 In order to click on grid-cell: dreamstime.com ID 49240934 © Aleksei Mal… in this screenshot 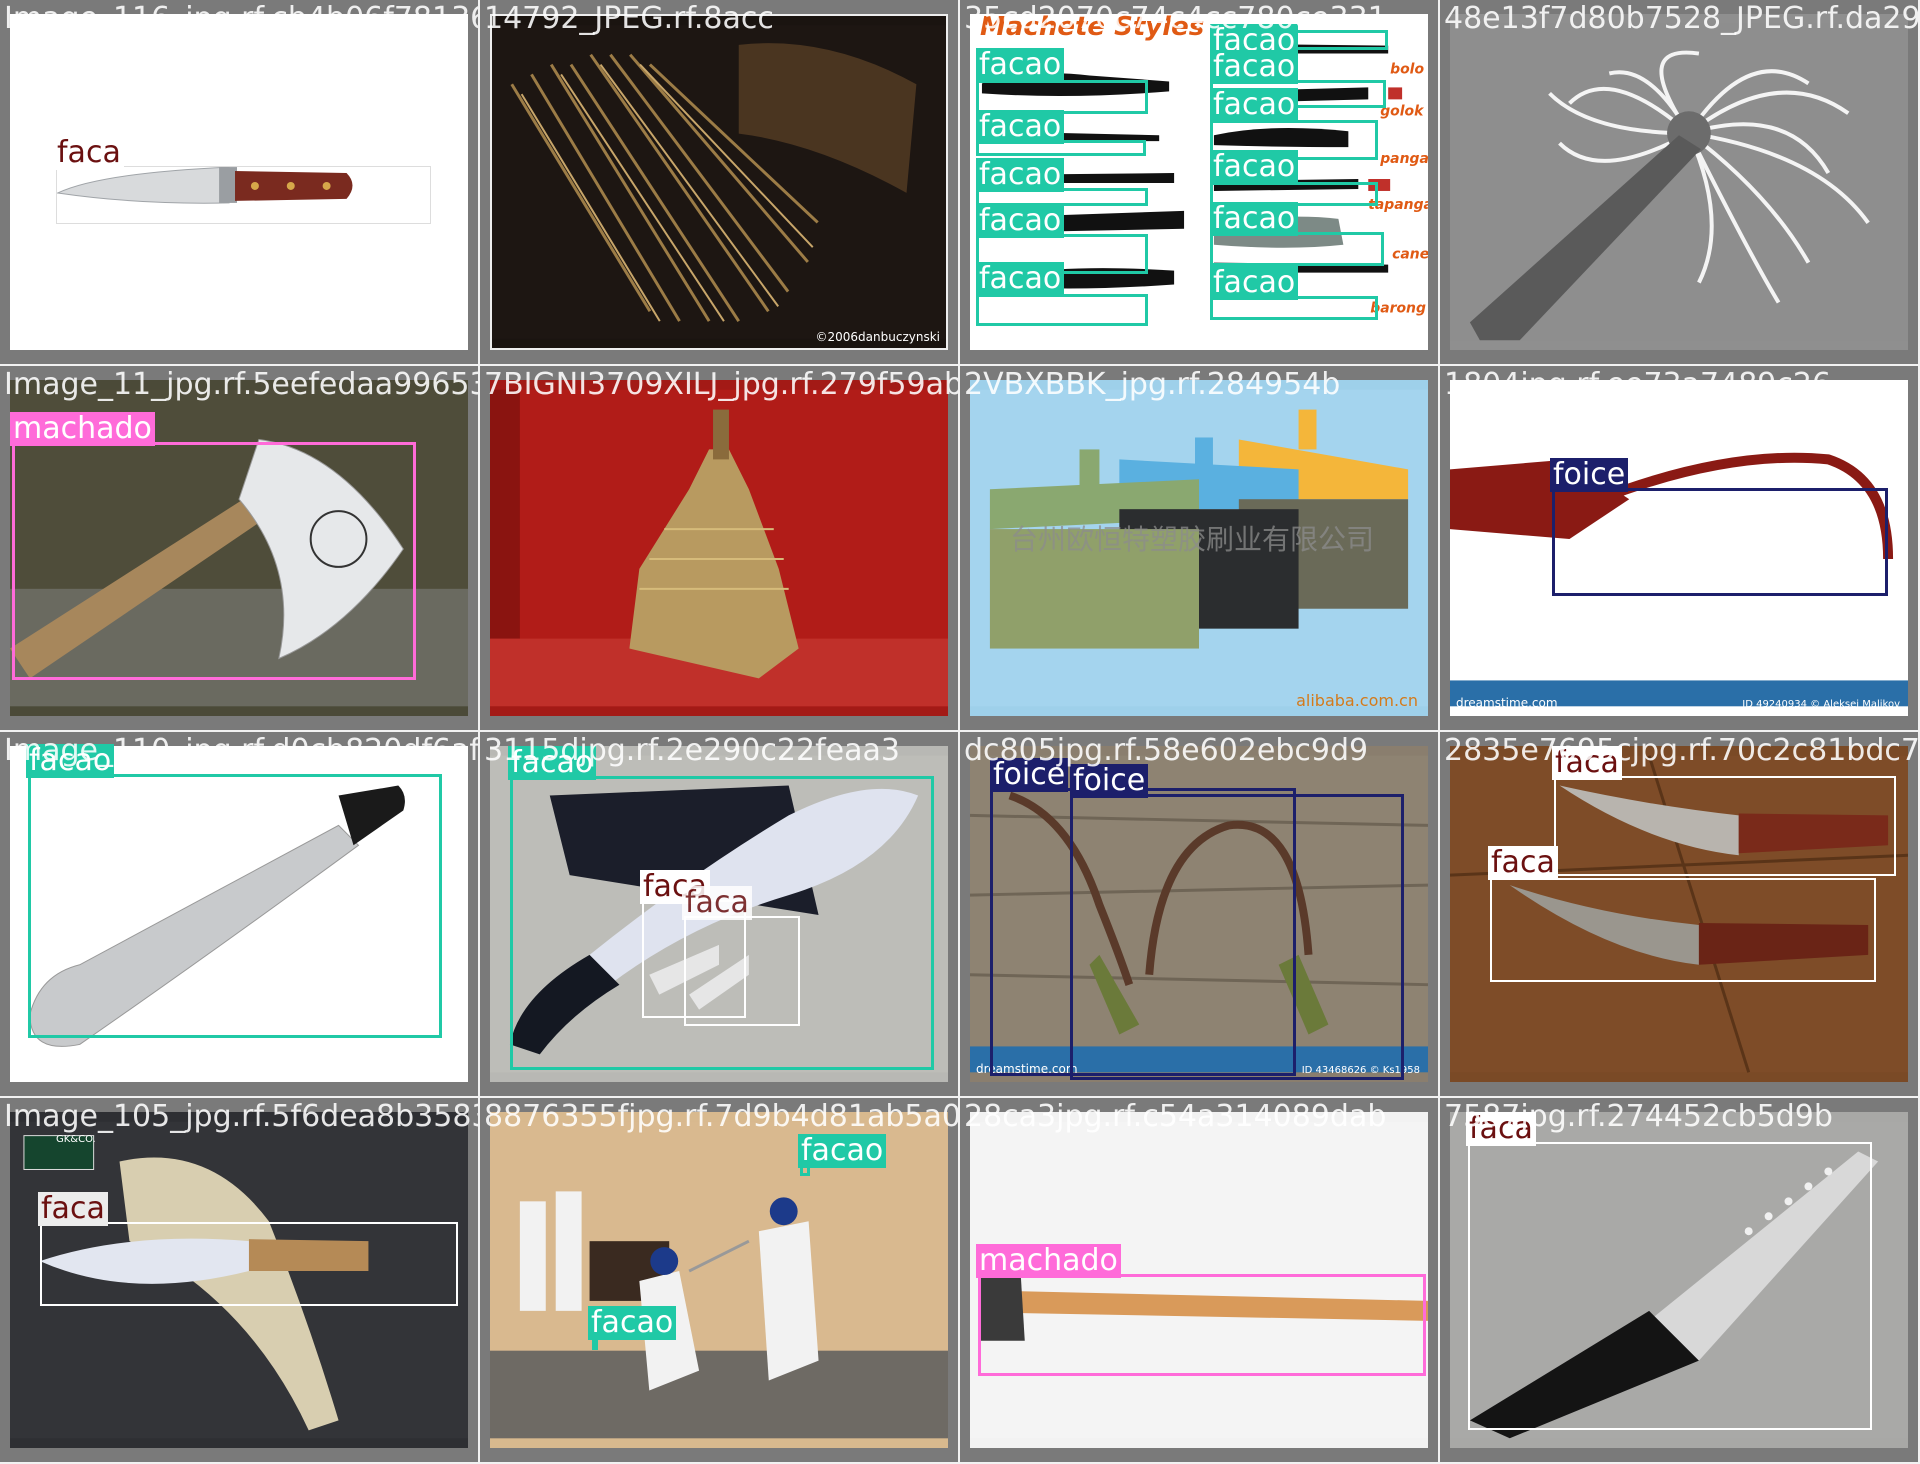, I will do `click(1680, 549)`.